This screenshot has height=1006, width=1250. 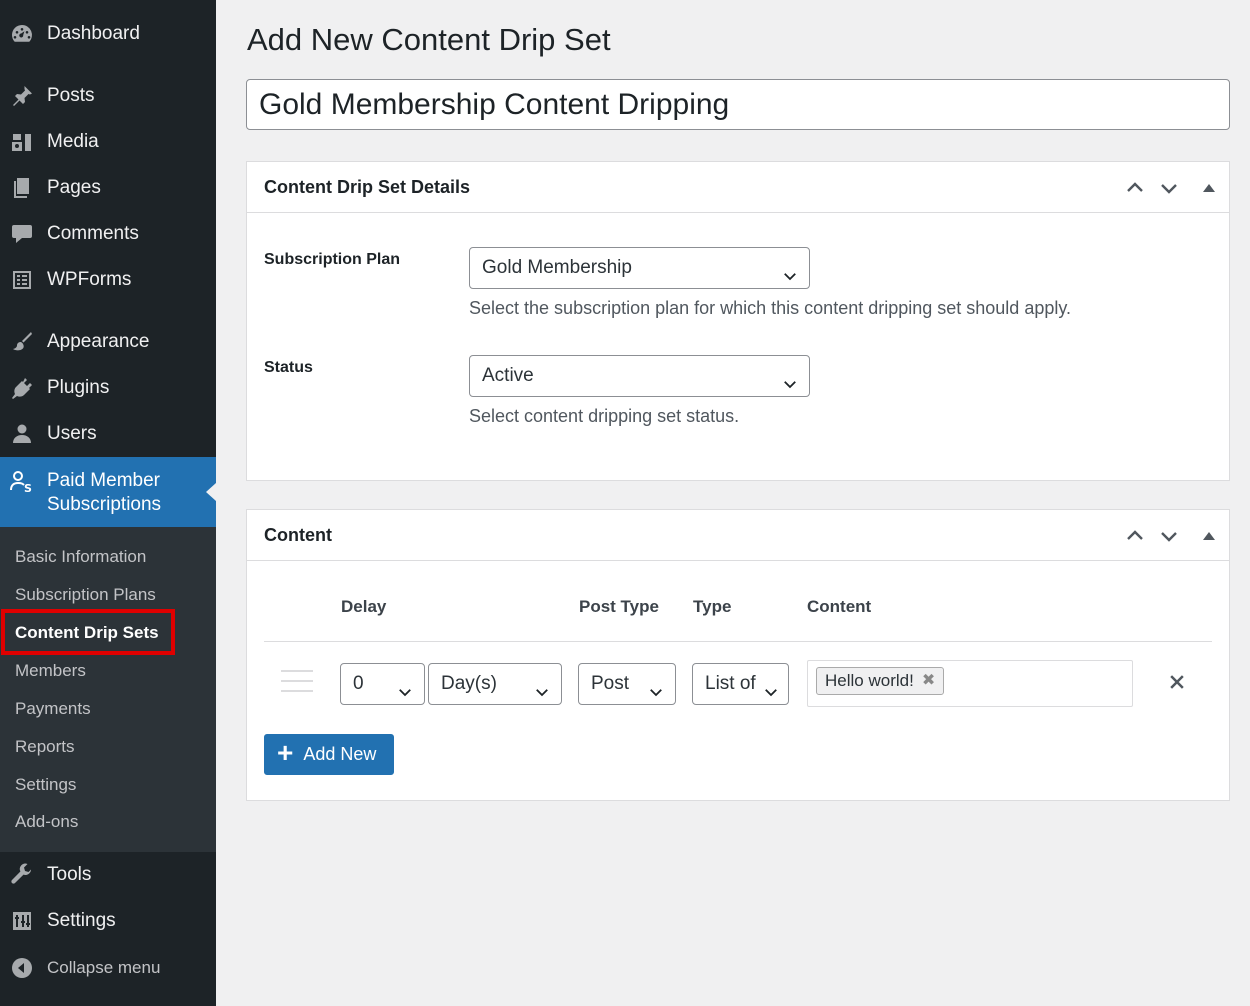 I want to click on dashboard-icon, so click(x=22, y=34).